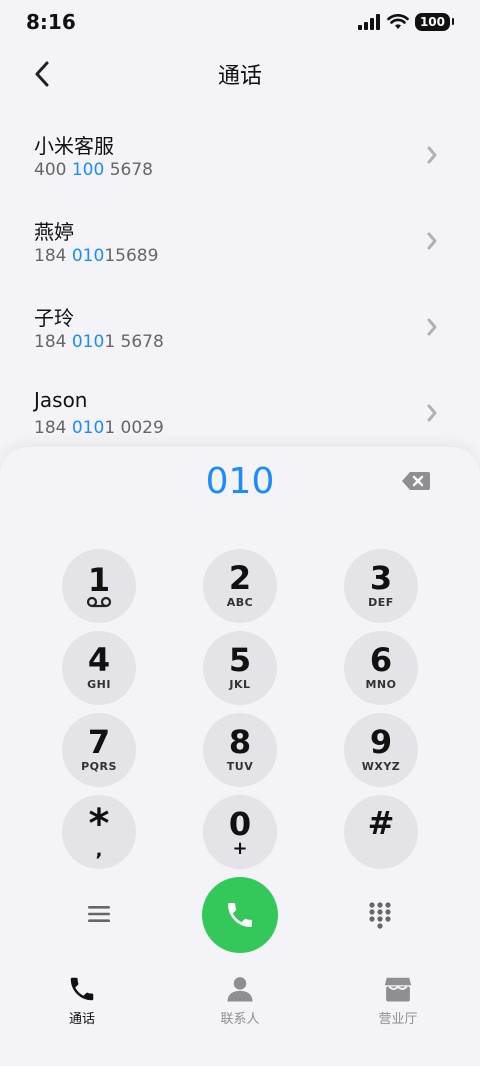 The height and width of the screenshot is (1066, 480). What do you see at coordinates (81, 1019) in the screenshot?
I see `nav-label: 通话` at bounding box center [81, 1019].